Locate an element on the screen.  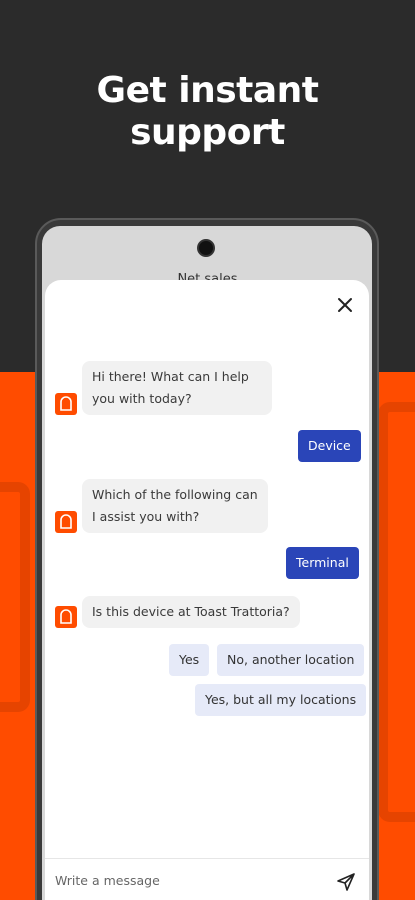
camera-icon is located at coordinates (206, 248).